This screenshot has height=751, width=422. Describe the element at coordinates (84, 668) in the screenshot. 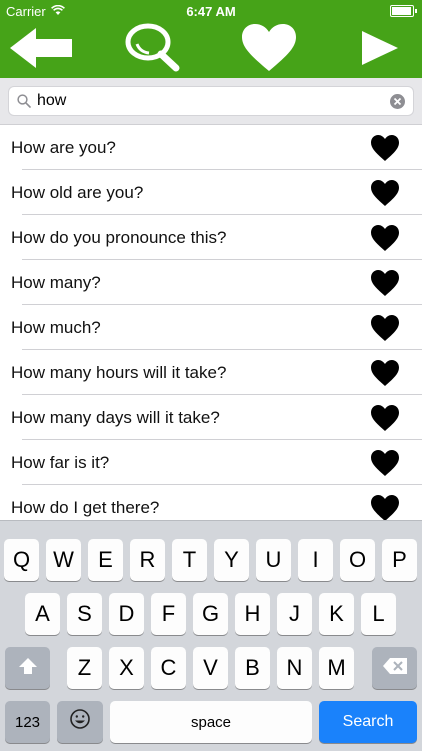

I see `key-z: Z` at that location.